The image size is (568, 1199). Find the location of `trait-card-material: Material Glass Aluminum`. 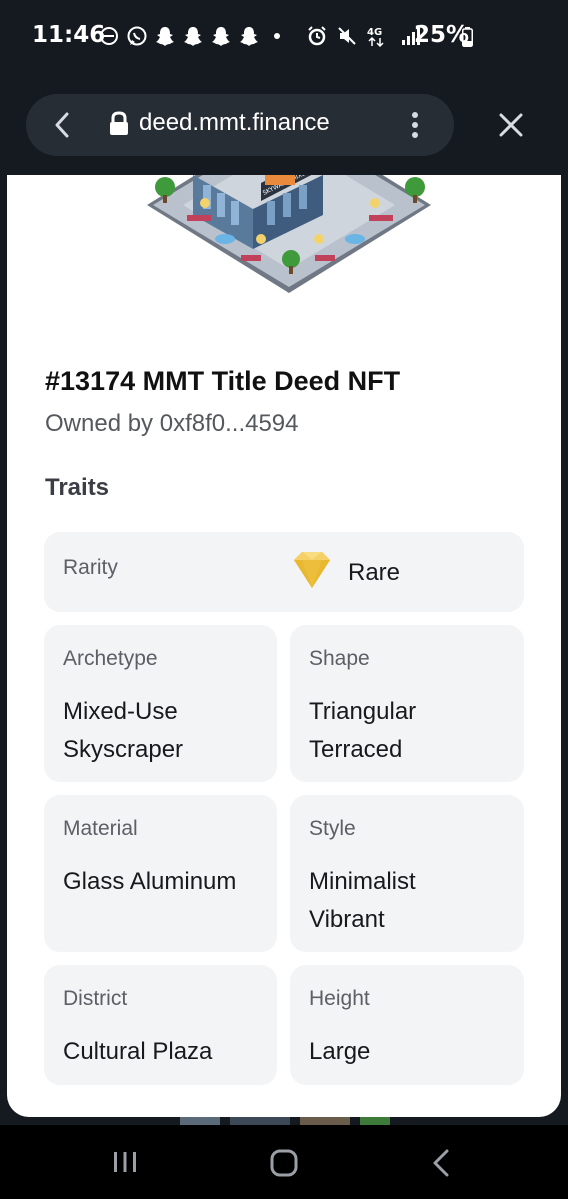

trait-card-material: Material Glass Aluminum is located at coordinates (160, 873).